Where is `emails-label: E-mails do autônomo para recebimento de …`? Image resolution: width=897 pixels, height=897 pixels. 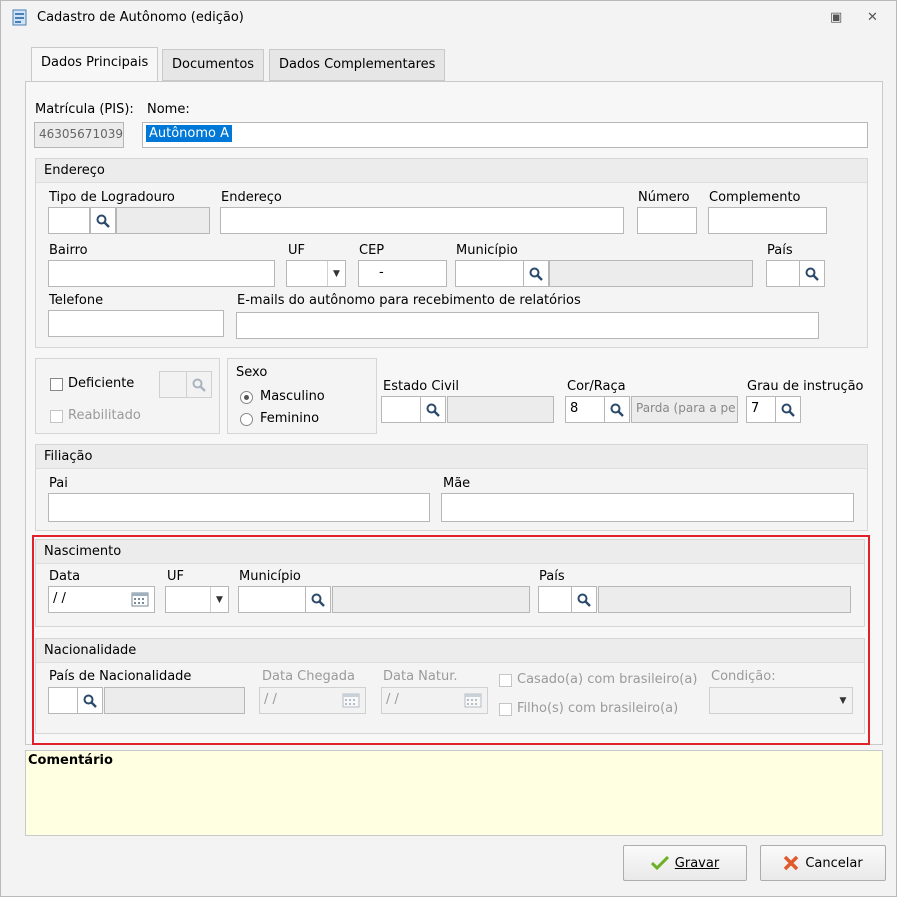
emails-label: E-mails do autônomo para recebimento de … is located at coordinates (409, 300).